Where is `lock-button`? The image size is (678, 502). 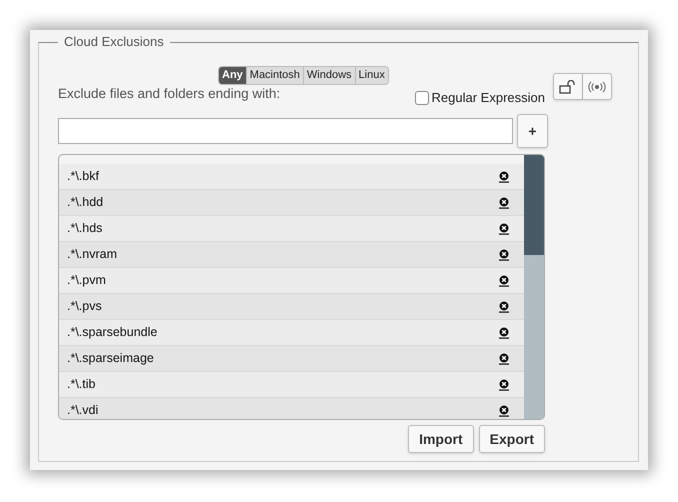 lock-button is located at coordinates (567, 86).